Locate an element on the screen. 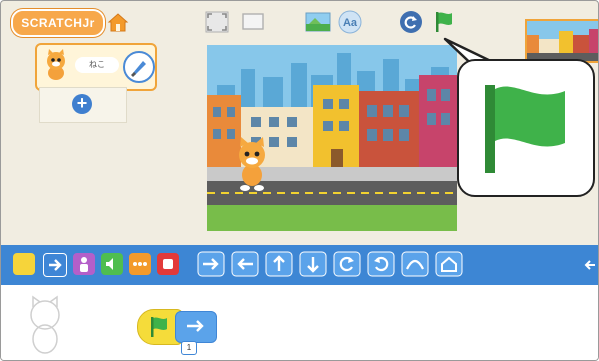  move-left-block is located at coordinates (245, 264).